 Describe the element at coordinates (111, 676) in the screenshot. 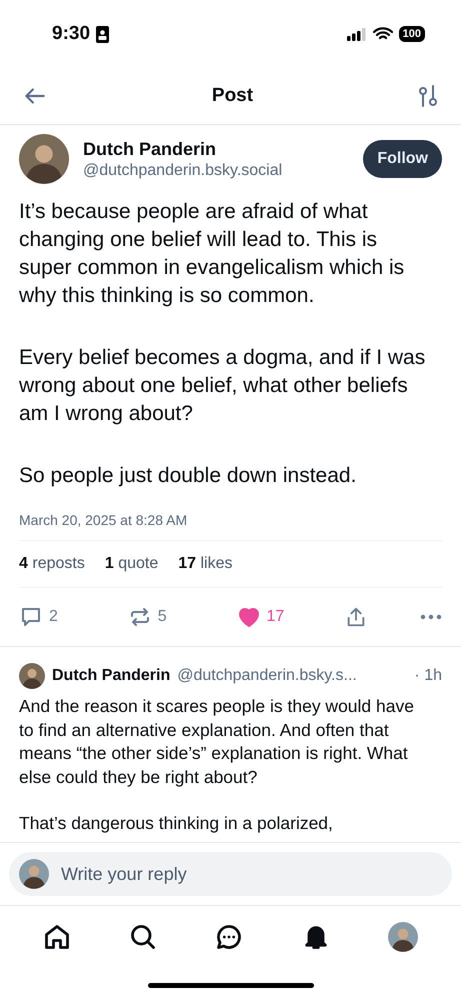

I see `reply-author-name: Dutch Panderin` at that location.